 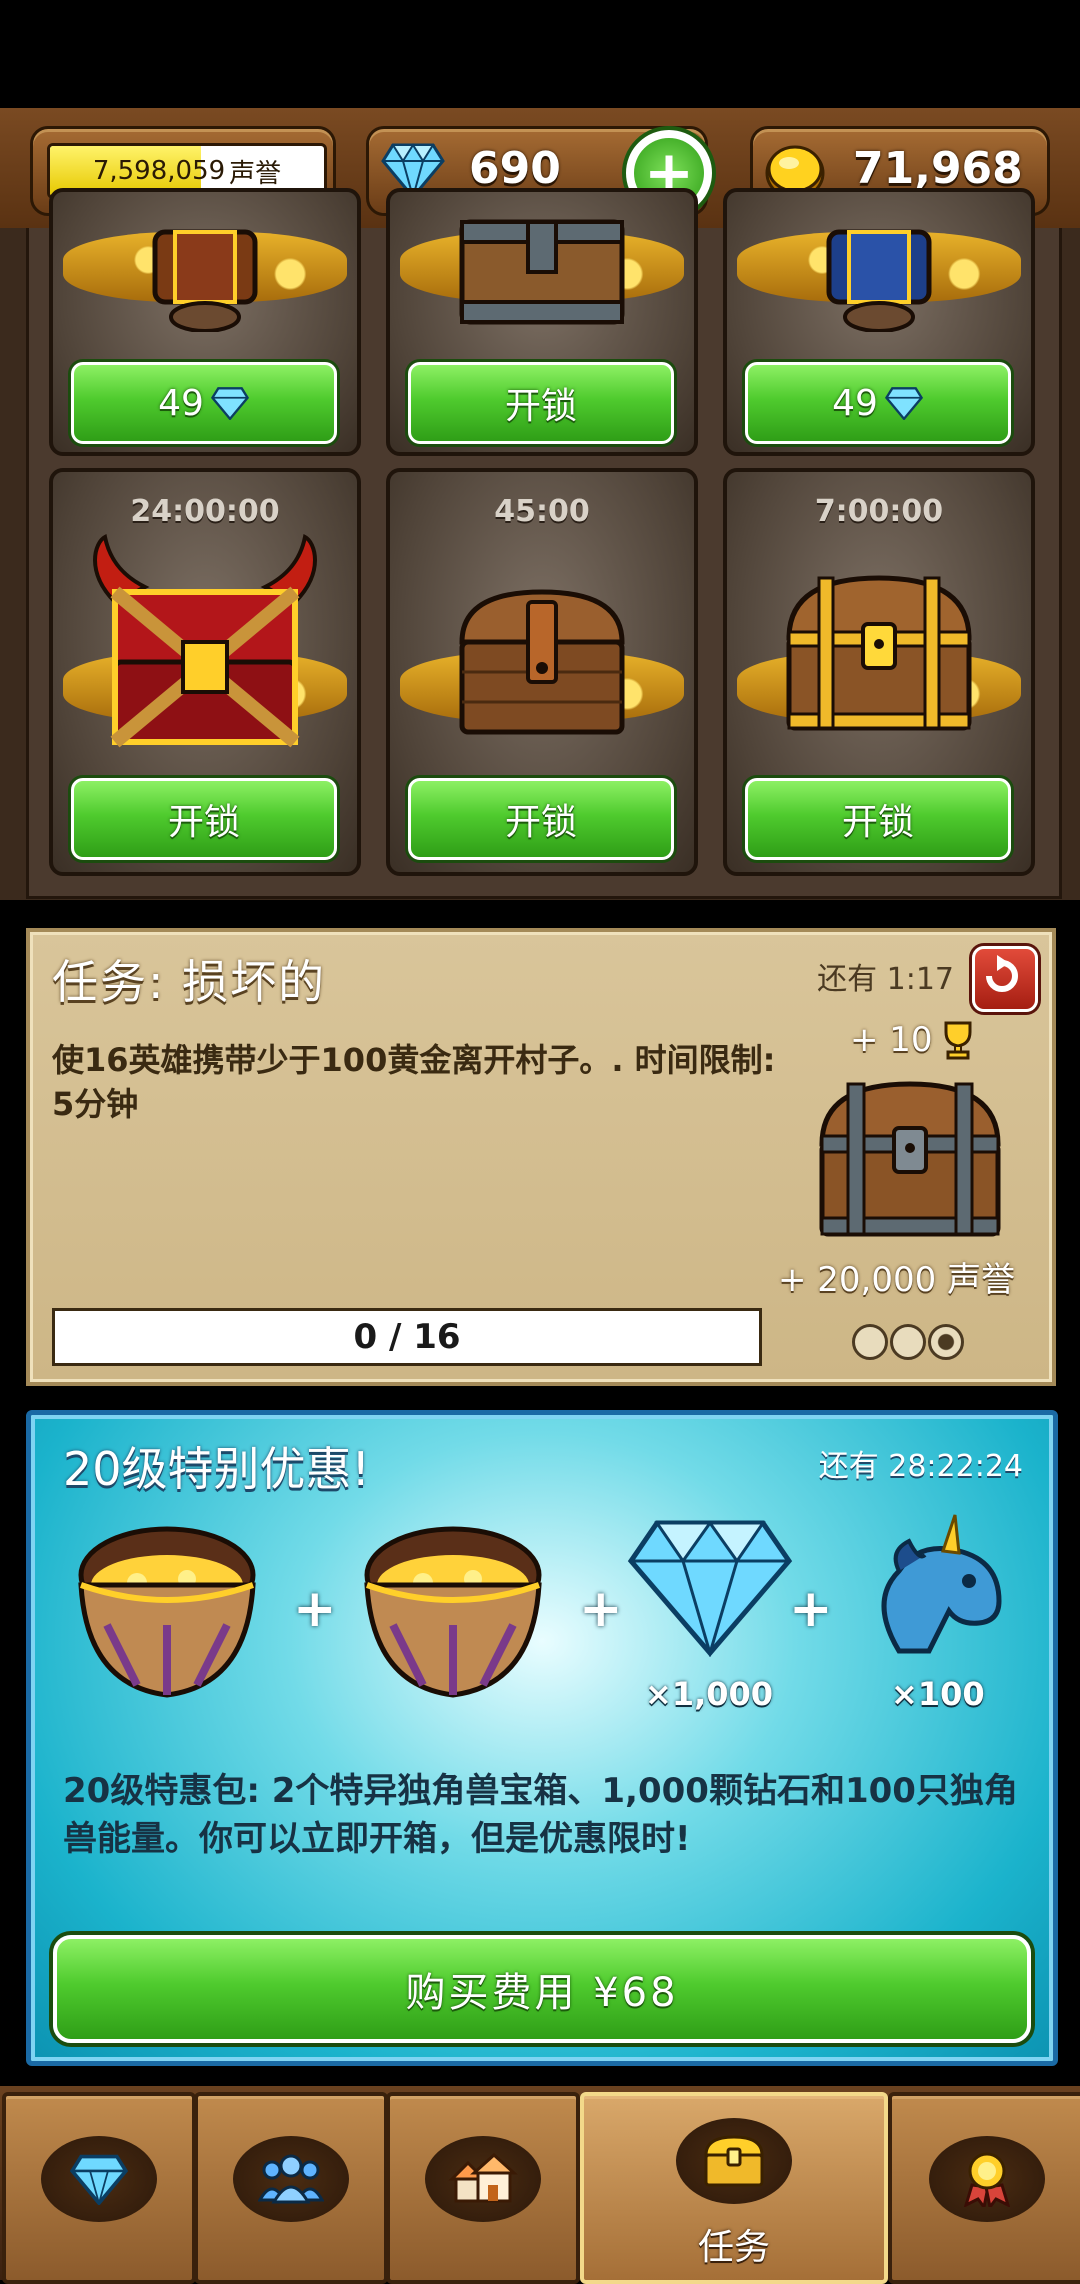 What do you see at coordinates (879, 280) in the screenshot?
I see `horned-blue-chest-icon` at bounding box center [879, 280].